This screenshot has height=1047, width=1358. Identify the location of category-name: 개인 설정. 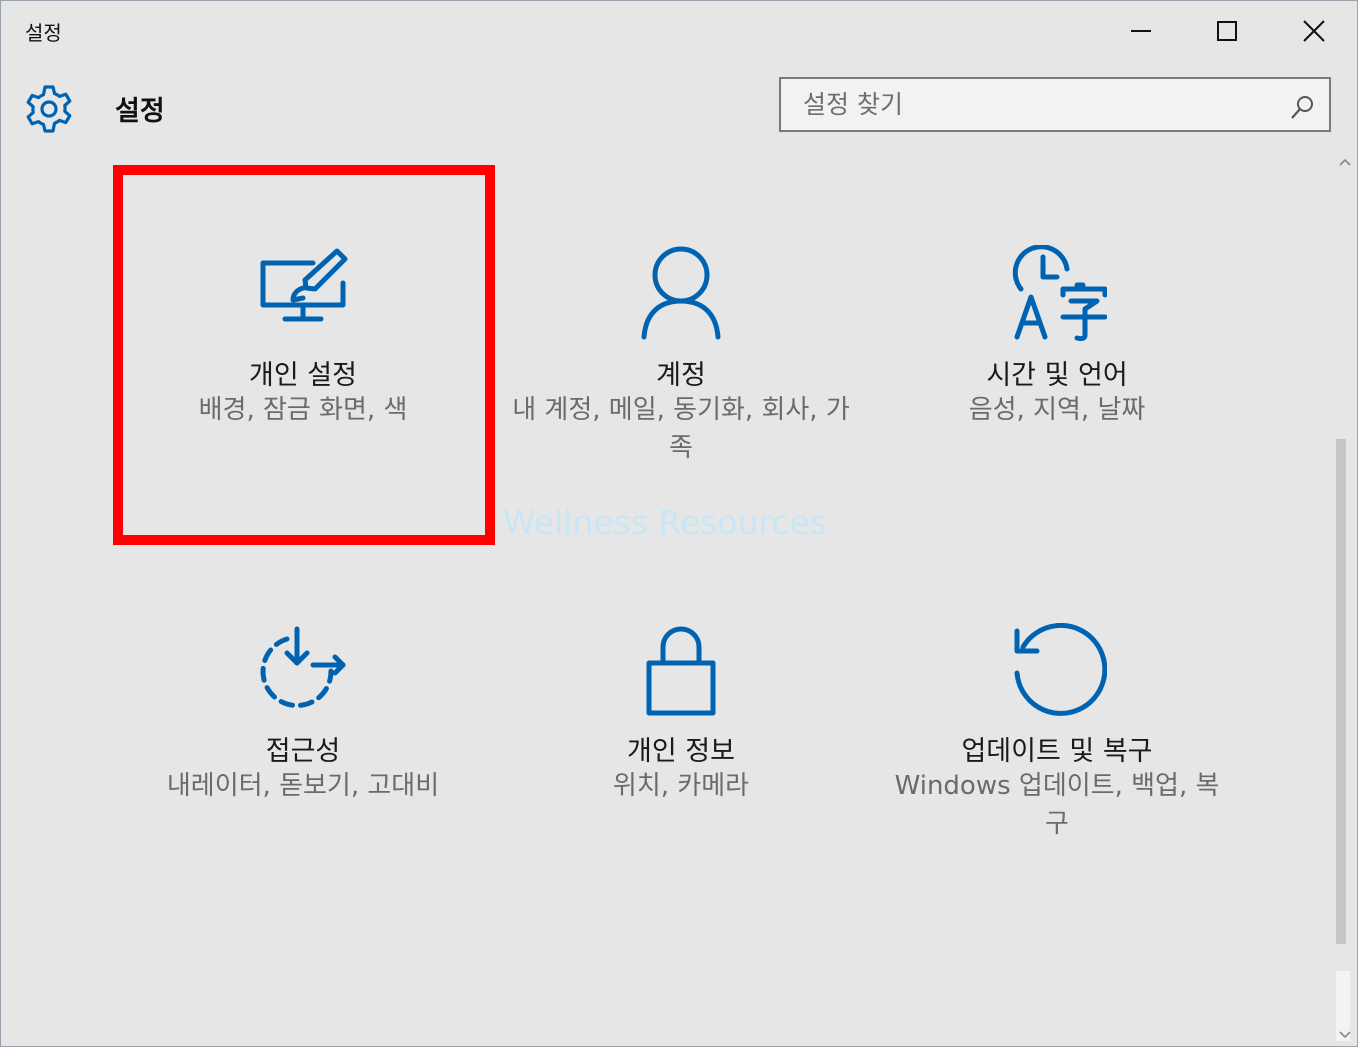
(303, 375).